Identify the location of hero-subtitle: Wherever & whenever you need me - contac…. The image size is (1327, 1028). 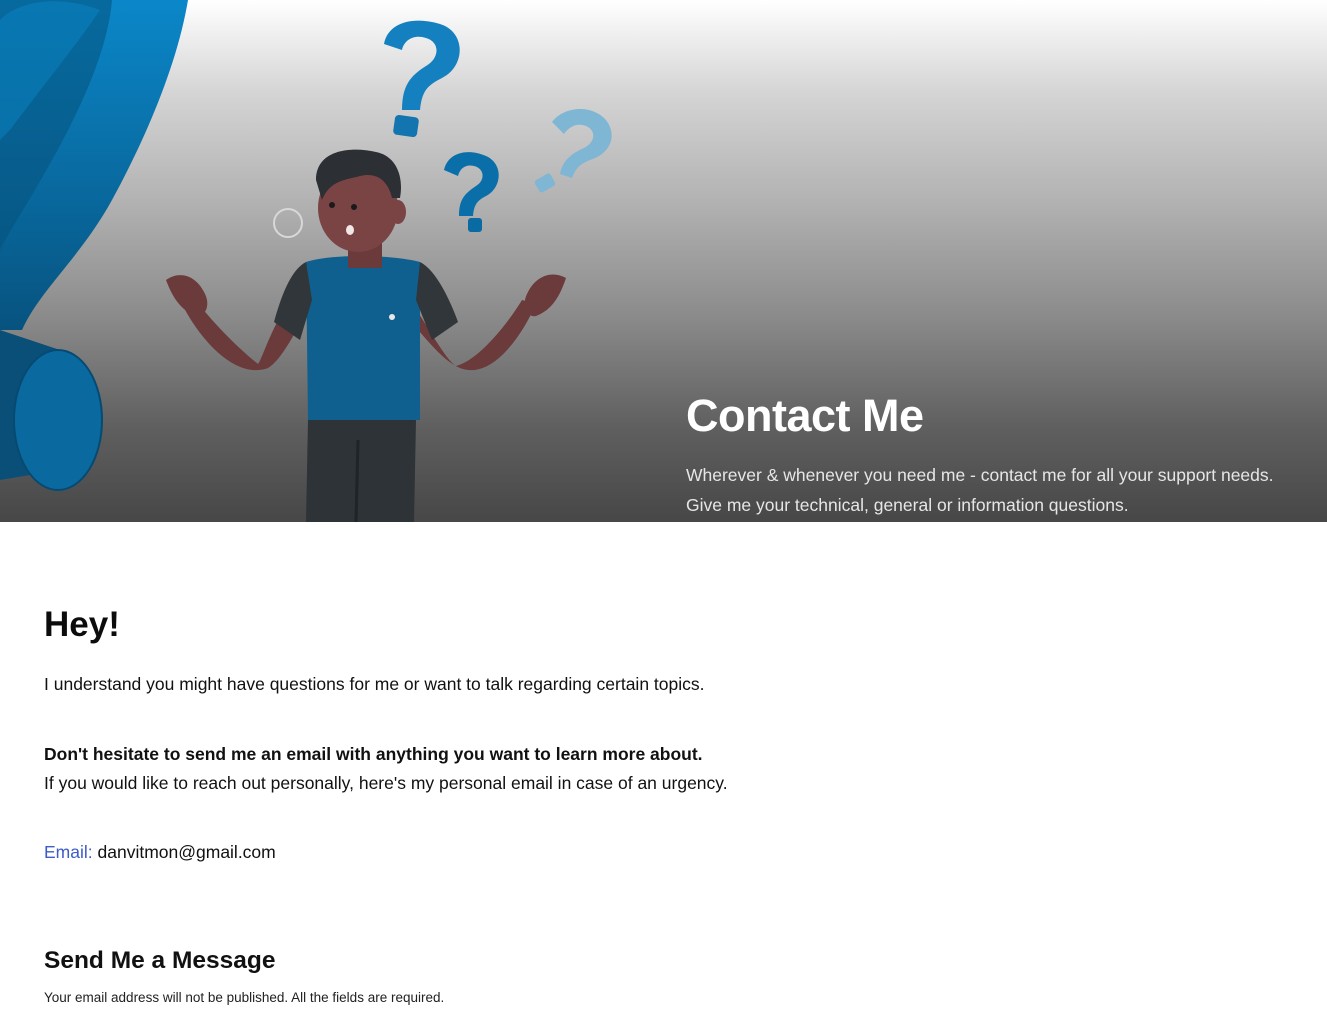
(996, 490).